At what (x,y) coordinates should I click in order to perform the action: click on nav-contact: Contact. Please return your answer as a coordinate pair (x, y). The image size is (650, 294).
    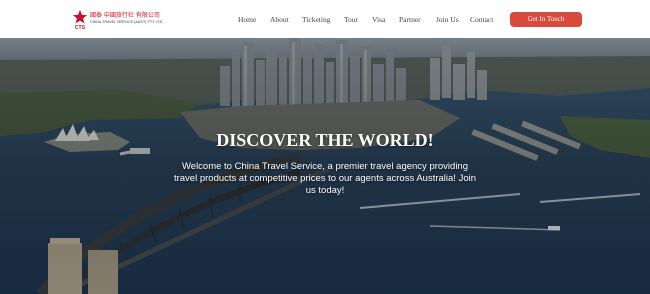
    Looking at the image, I should click on (481, 19).